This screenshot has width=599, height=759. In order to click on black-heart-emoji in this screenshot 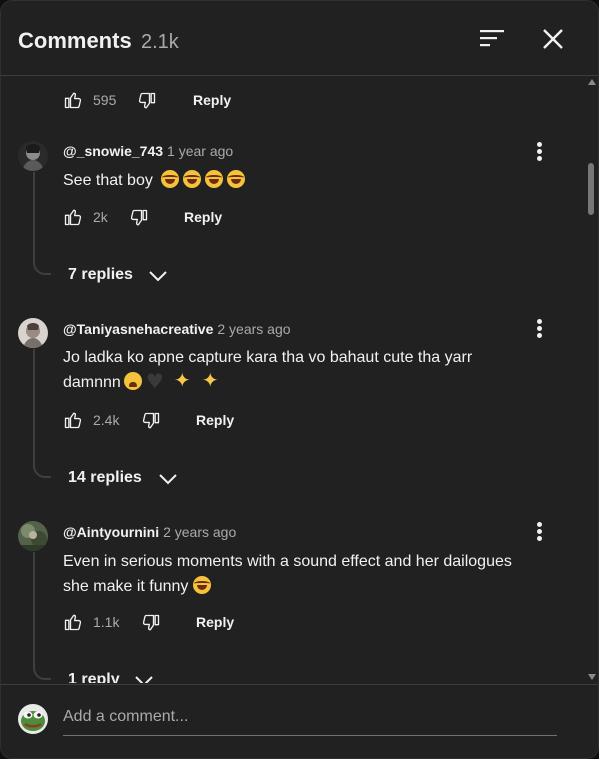, I will do `click(155, 381)`.